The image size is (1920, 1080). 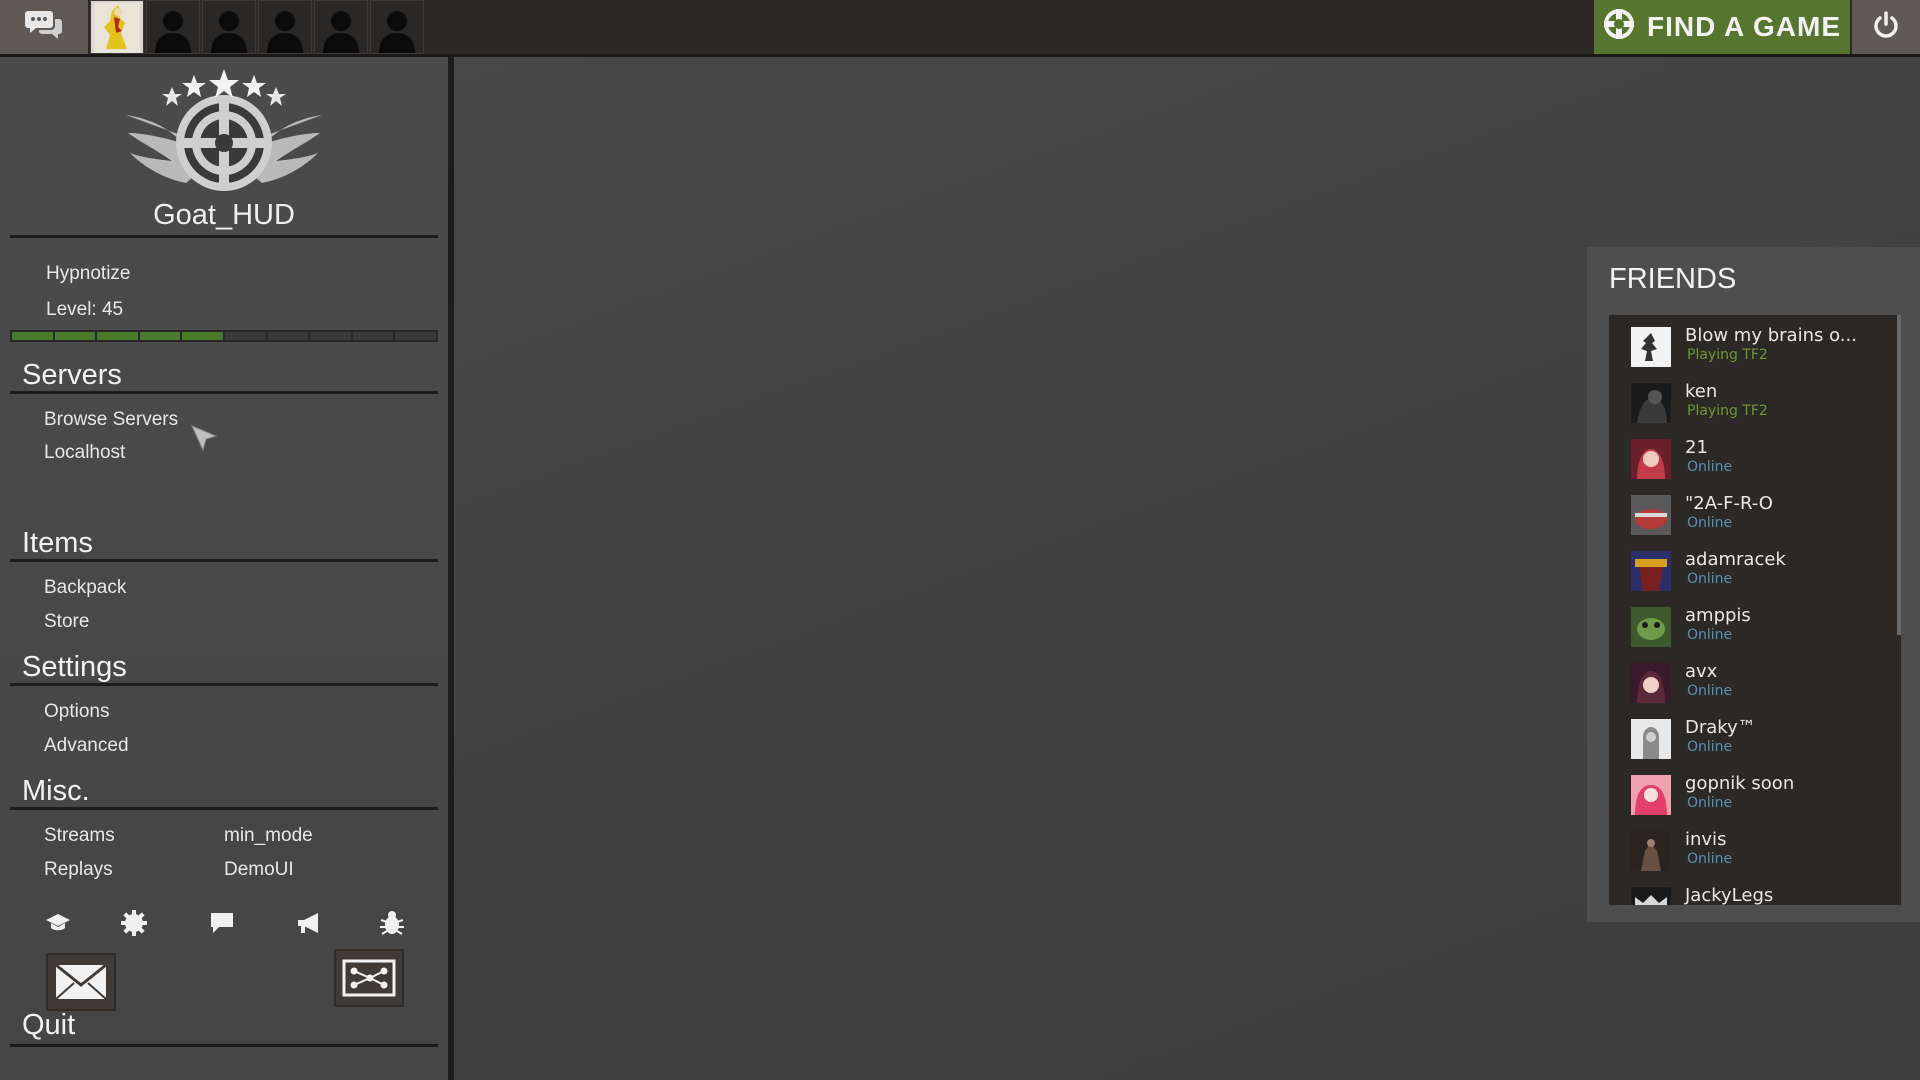 I want to click on divider, so click(x=224, y=560).